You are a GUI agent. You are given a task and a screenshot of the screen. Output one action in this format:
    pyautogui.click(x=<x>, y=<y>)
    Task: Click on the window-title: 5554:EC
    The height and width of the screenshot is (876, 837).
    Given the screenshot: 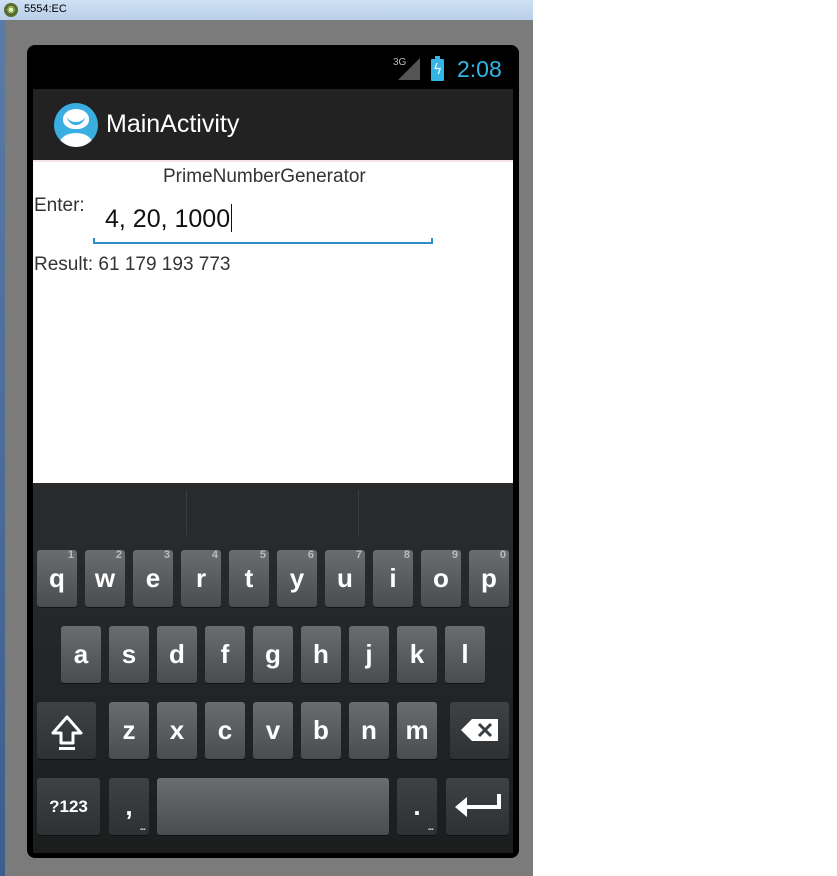 What is the action you would take?
    pyautogui.click(x=45, y=9)
    